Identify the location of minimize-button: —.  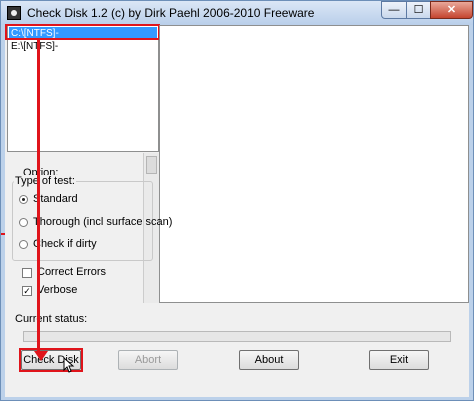
(394, 10).